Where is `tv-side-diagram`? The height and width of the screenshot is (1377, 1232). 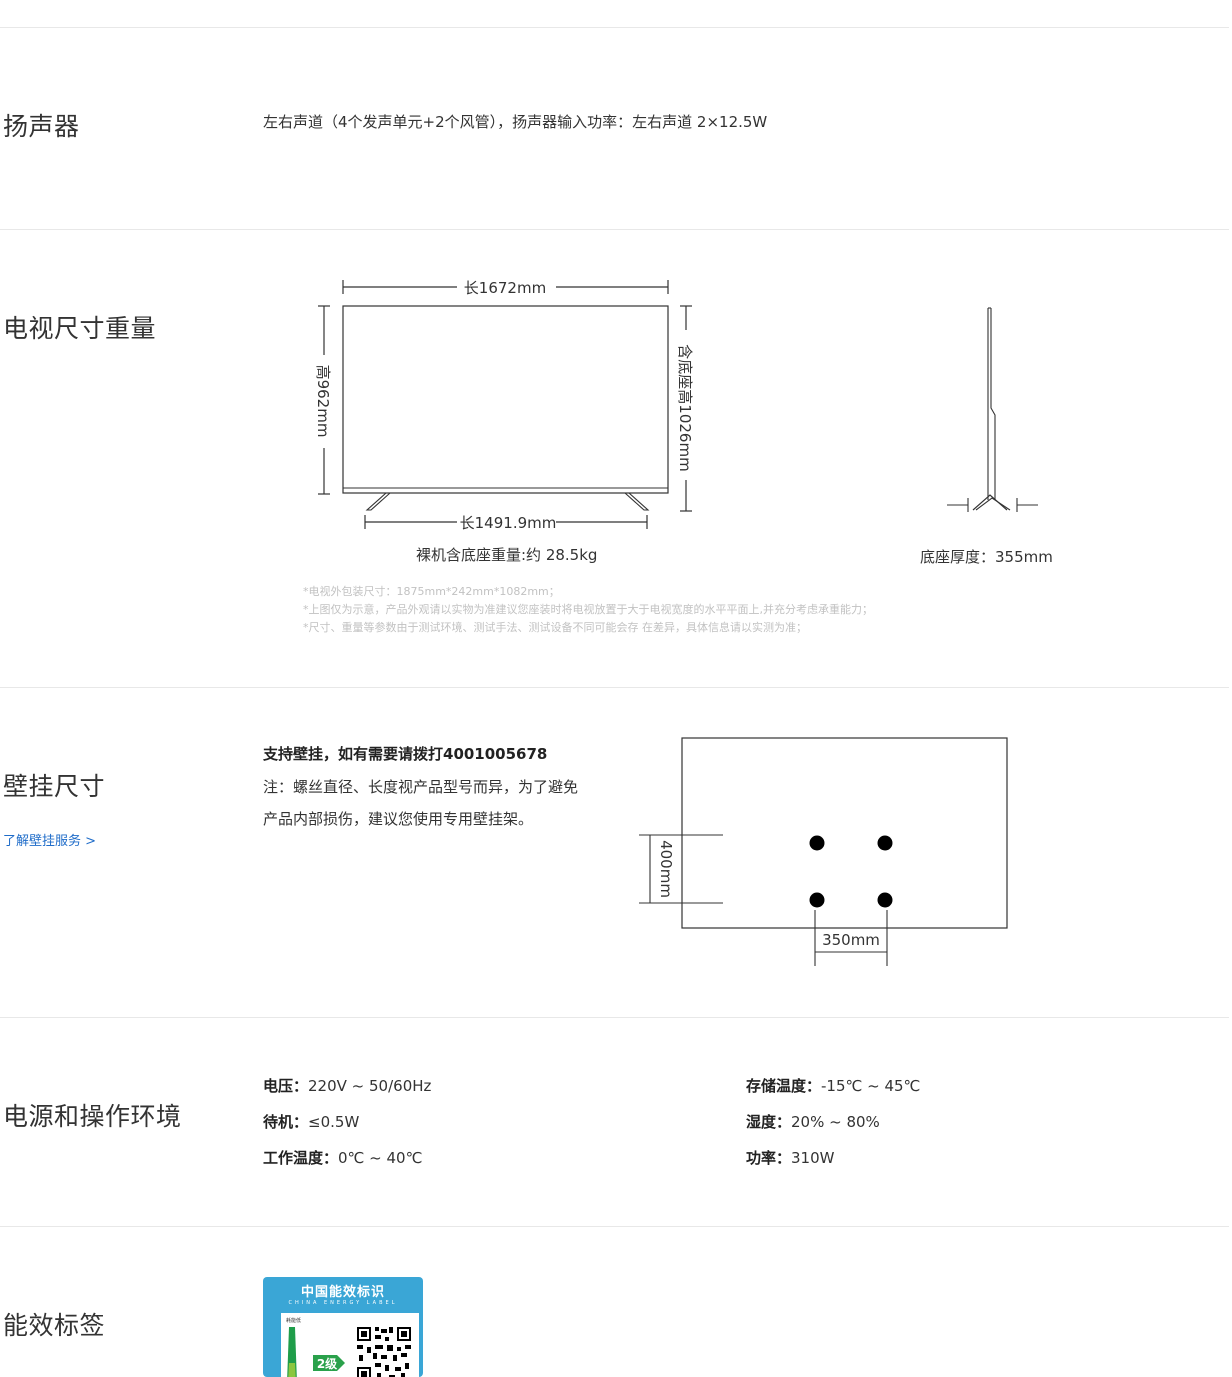
tv-side-diagram is located at coordinates (992, 409).